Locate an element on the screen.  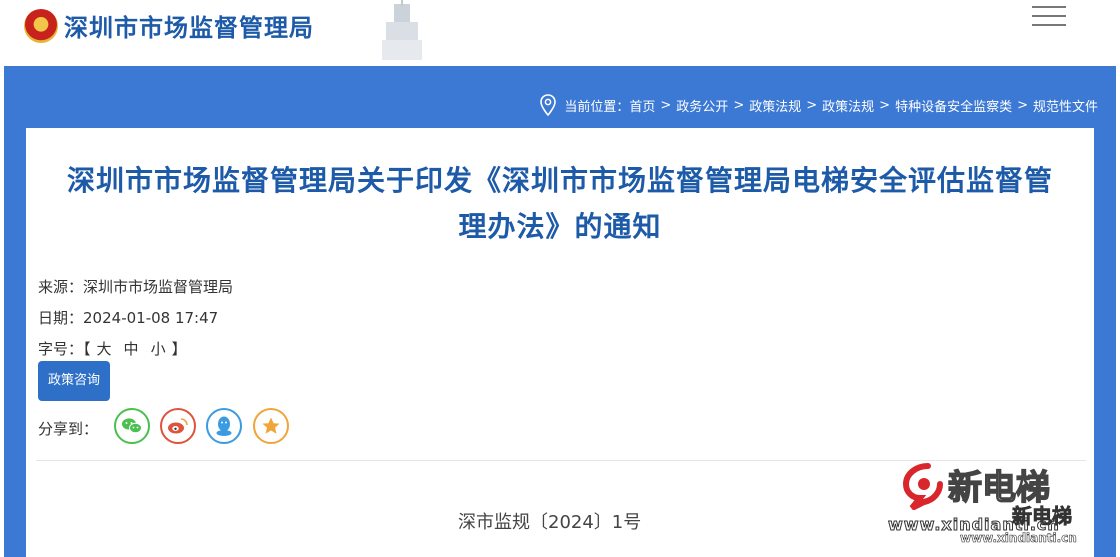
article-title-line2: 理办法》的通知 is located at coordinates (560, 226).